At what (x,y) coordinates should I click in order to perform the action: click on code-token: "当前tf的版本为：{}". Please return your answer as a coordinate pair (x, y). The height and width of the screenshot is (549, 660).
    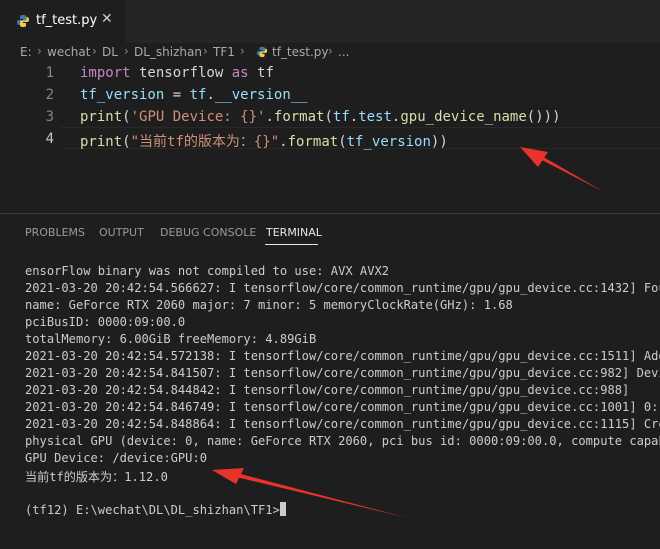
    Looking at the image, I should click on (205, 142).